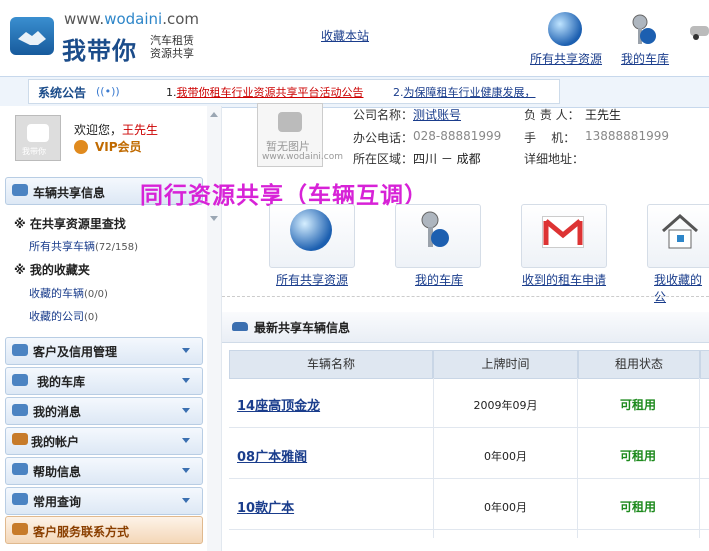 The image size is (709, 551). What do you see at coordinates (464, 92) in the screenshot?
I see `notice-item-2: 2.为保障租车行业健康发展，` at bounding box center [464, 92].